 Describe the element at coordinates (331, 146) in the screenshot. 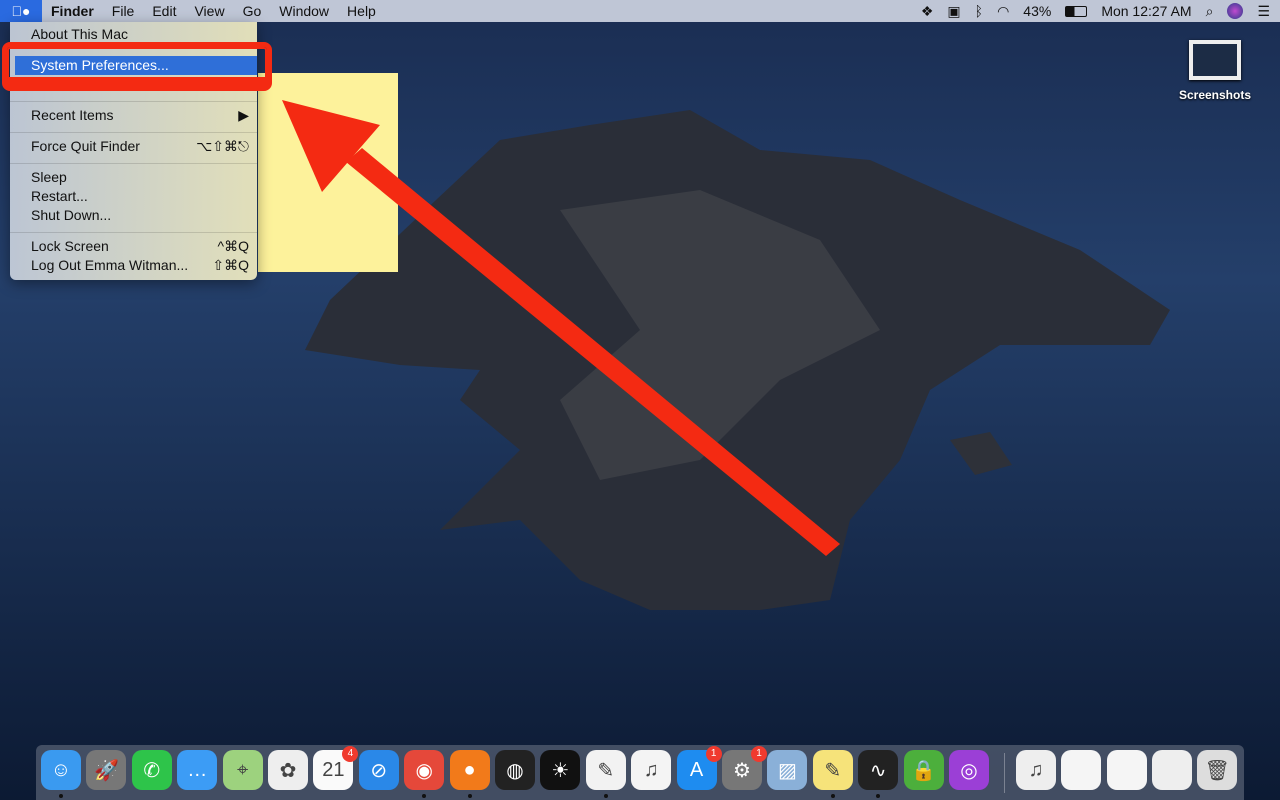

I see `annotation-arrow-head` at that location.